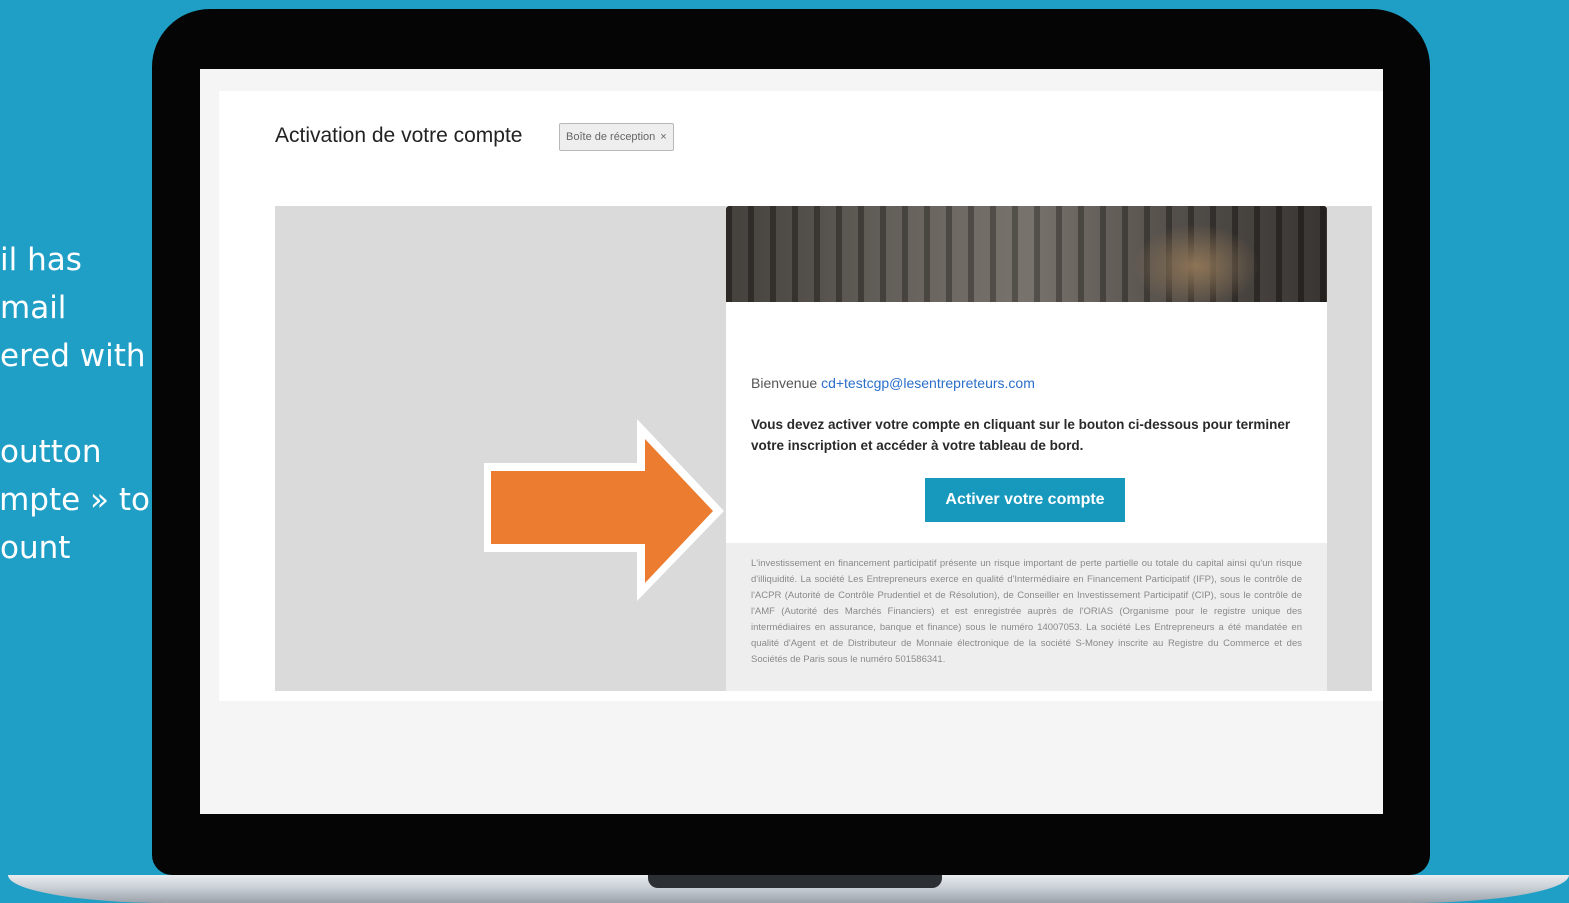 The image size is (1569, 903). Describe the element at coordinates (784, 383) in the screenshot. I see `greeting-prefix: Bienvenue` at that location.